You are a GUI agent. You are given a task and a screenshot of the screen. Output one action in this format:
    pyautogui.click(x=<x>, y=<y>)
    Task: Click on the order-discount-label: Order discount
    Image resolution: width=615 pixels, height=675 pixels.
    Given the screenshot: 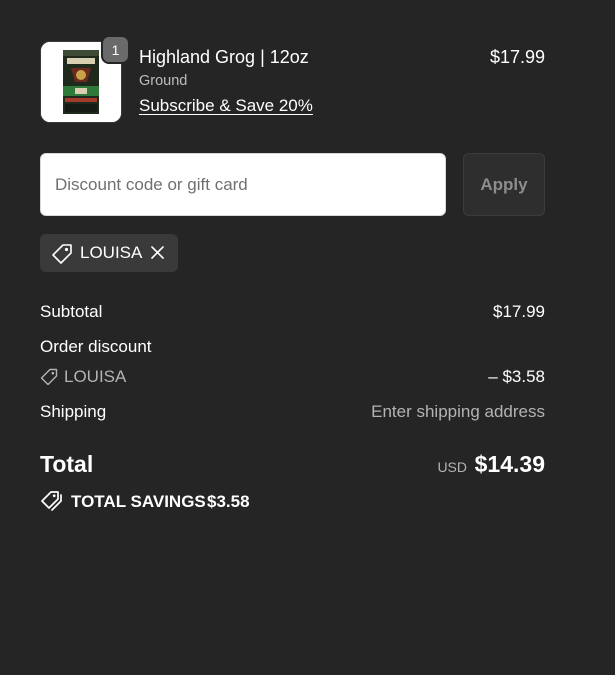 What is the action you would take?
    pyautogui.click(x=96, y=346)
    